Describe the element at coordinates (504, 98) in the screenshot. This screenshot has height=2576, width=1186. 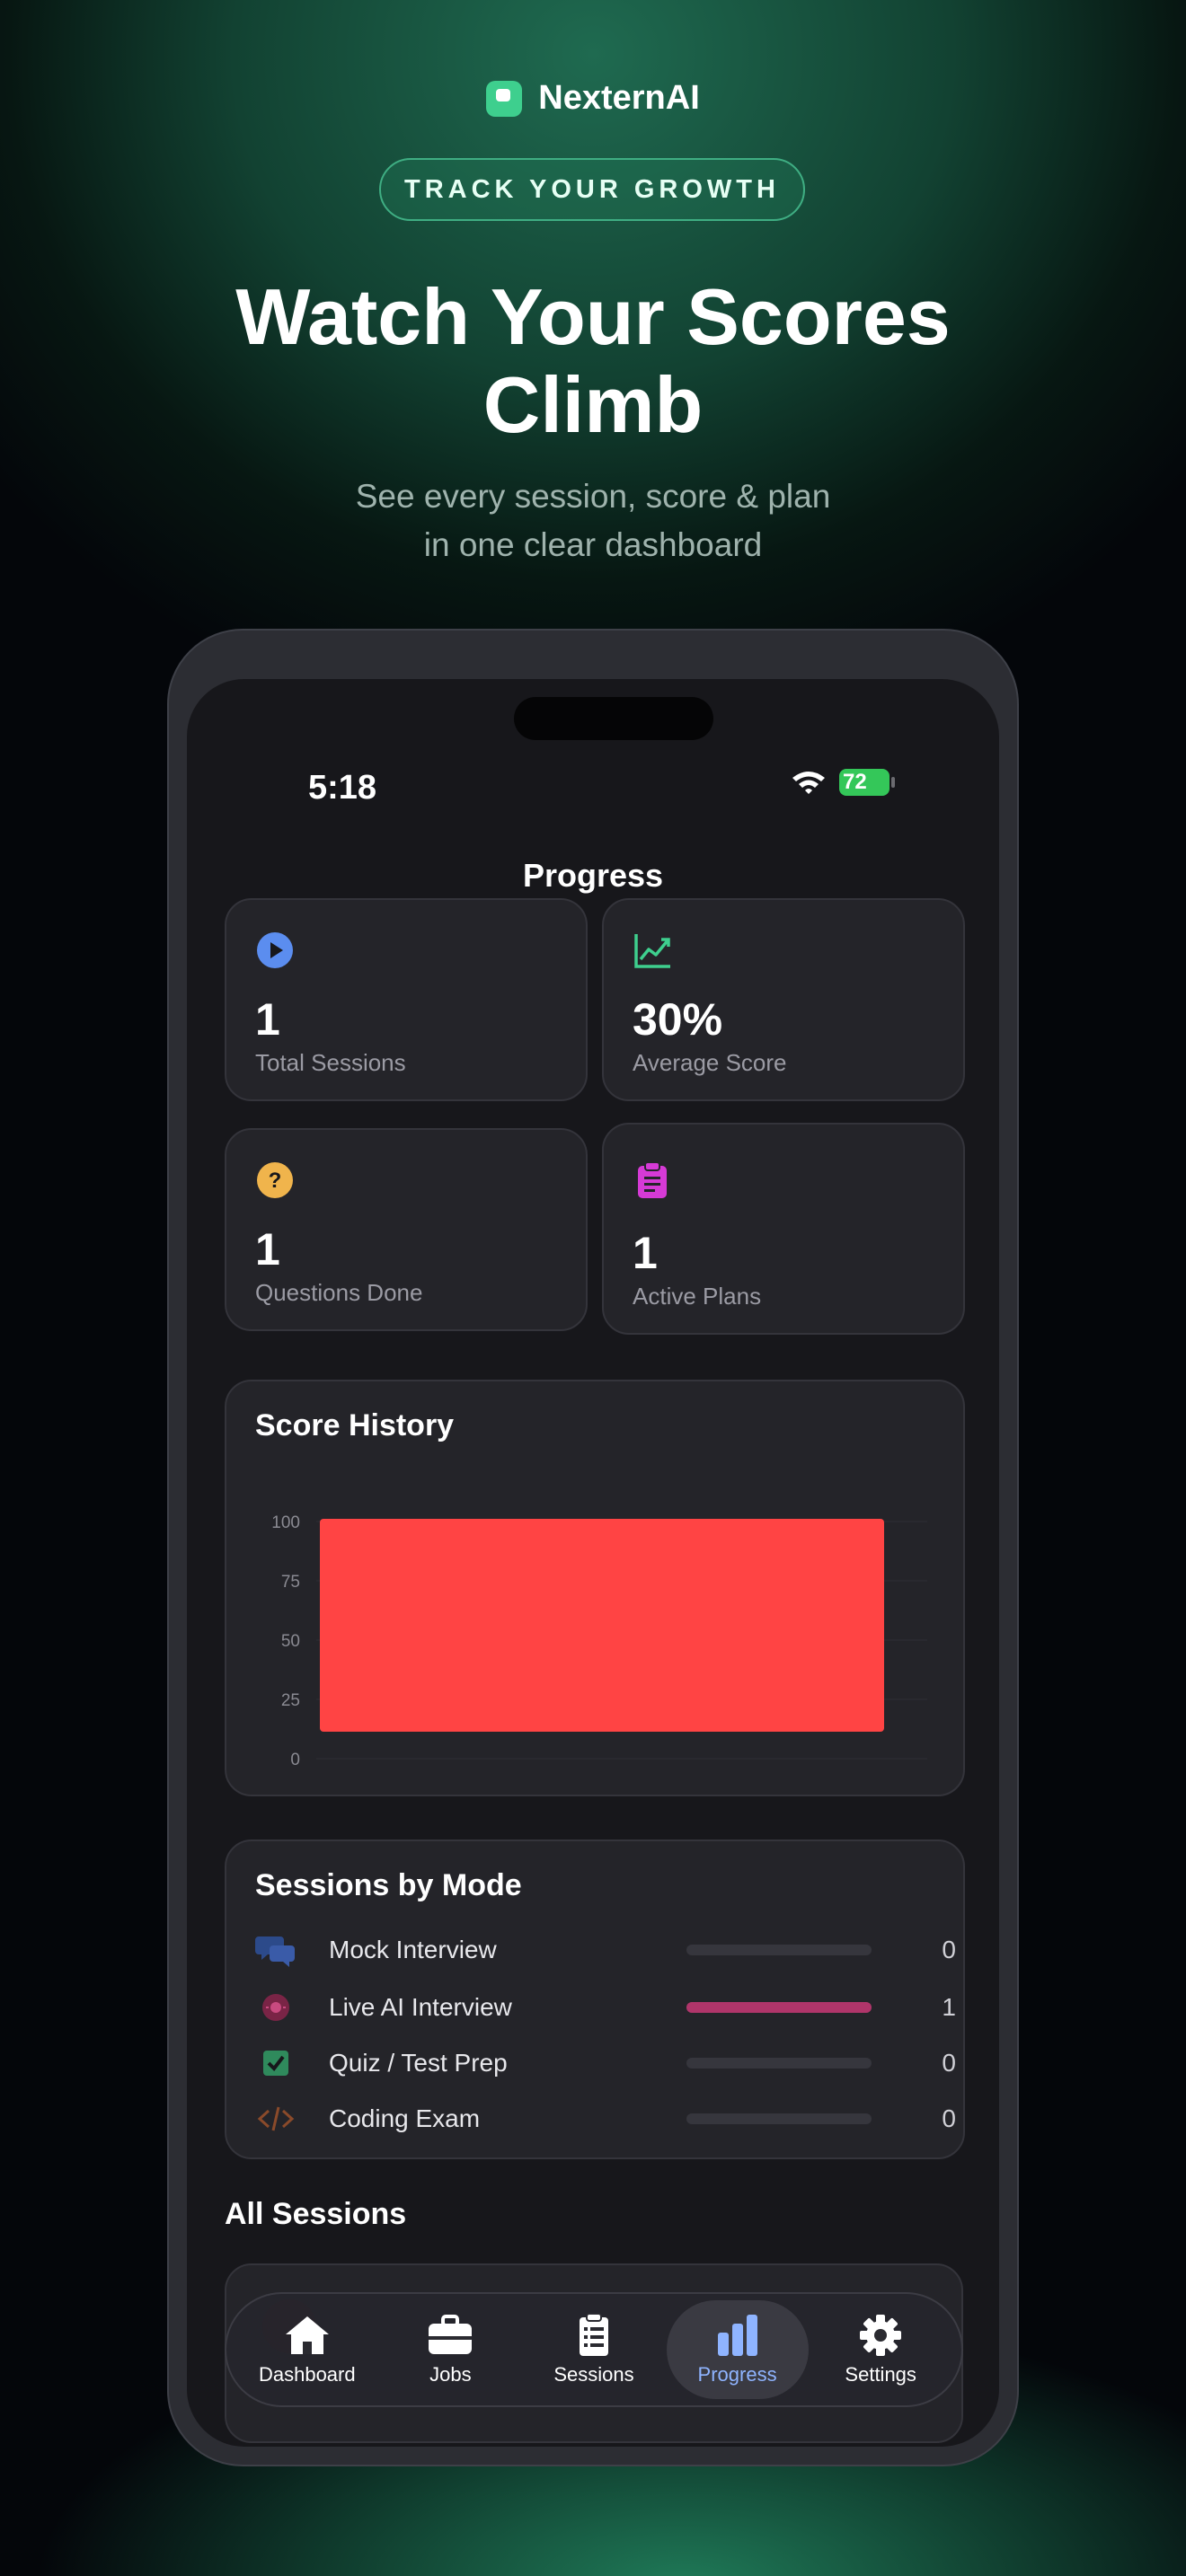
I see `brand-logo-icon` at that location.